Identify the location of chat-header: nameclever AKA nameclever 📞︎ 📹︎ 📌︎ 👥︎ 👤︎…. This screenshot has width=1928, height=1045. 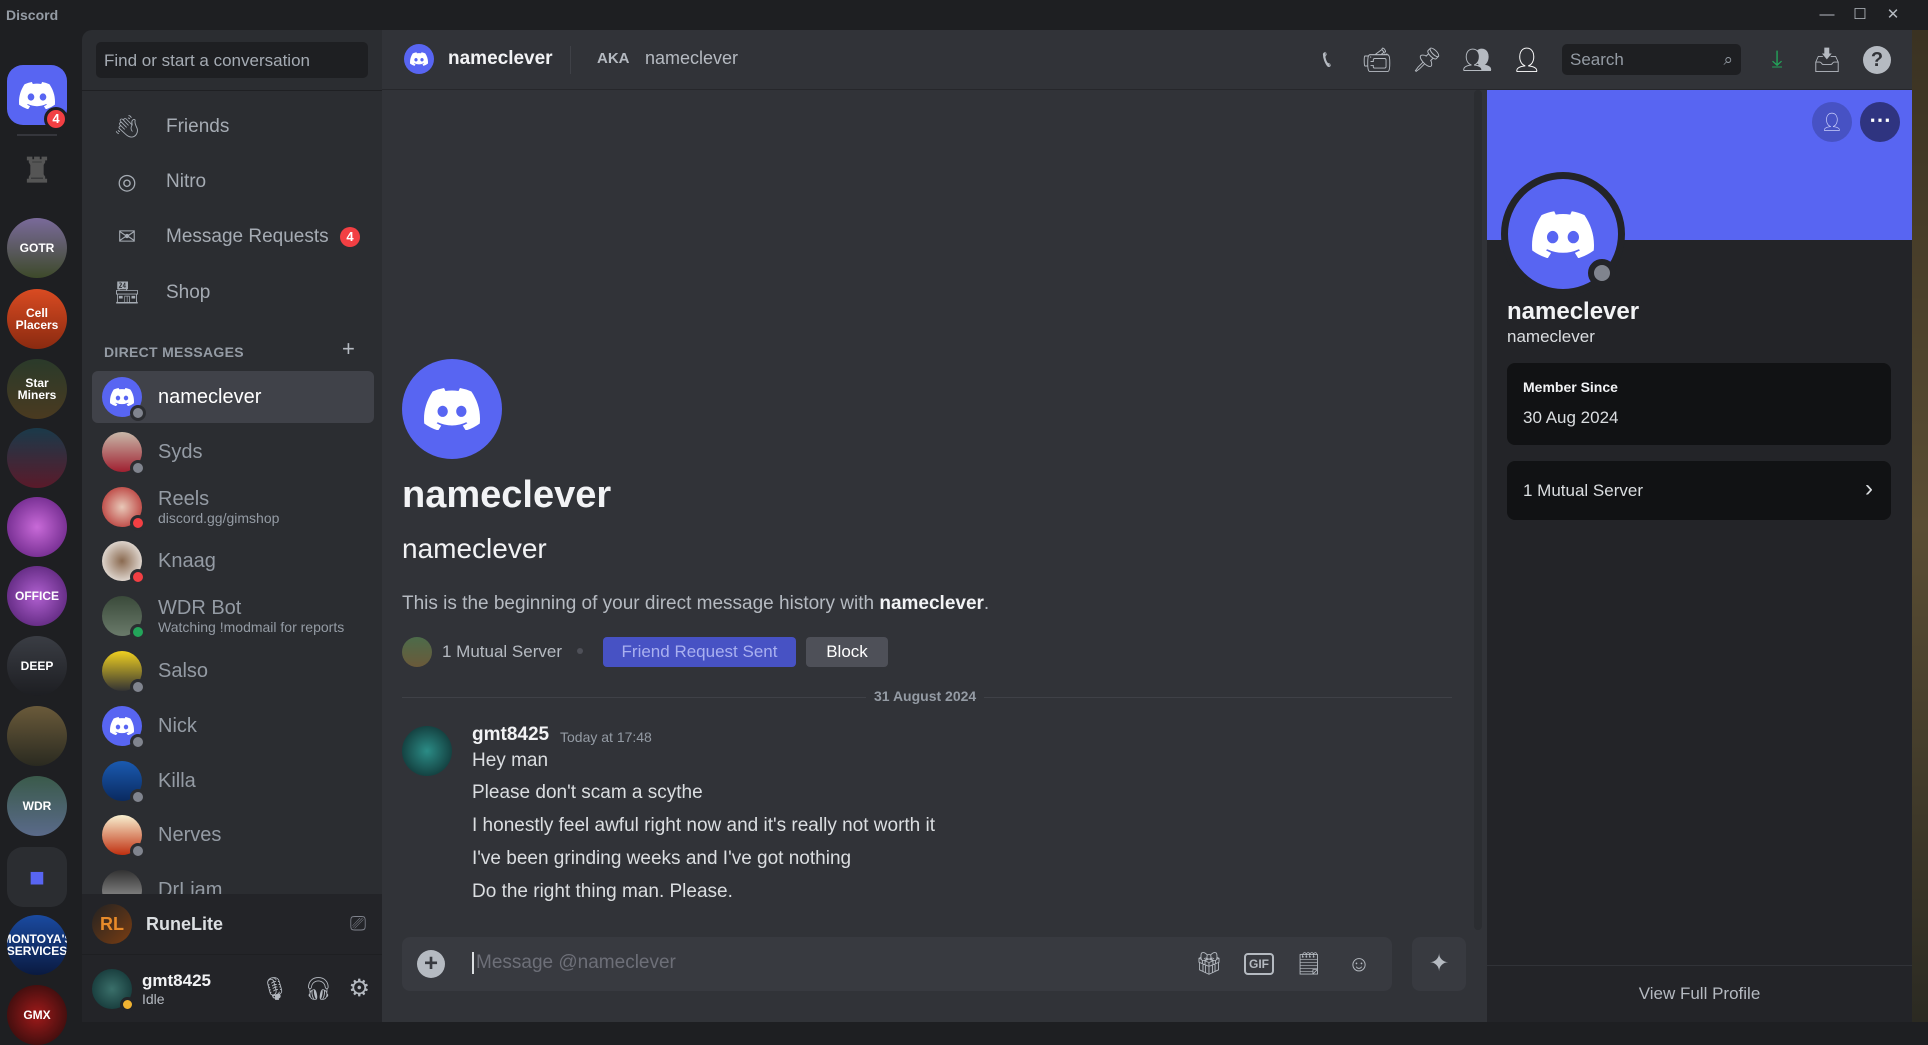
(1147, 60).